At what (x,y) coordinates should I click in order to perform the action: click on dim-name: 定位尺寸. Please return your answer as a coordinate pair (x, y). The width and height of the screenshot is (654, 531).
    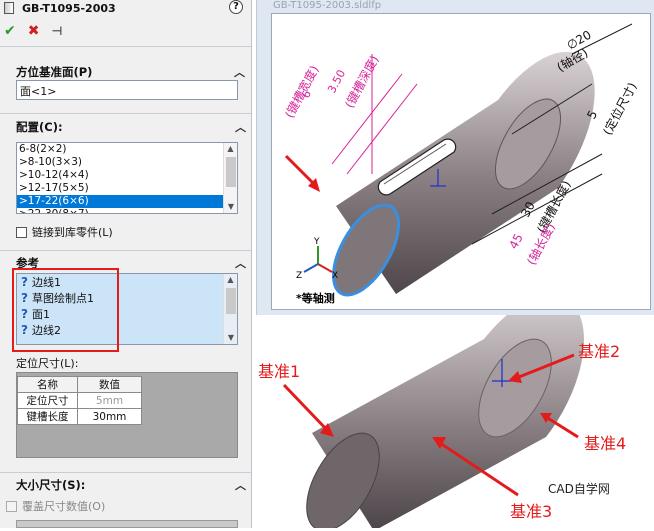
    Looking at the image, I should click on (47, 400).